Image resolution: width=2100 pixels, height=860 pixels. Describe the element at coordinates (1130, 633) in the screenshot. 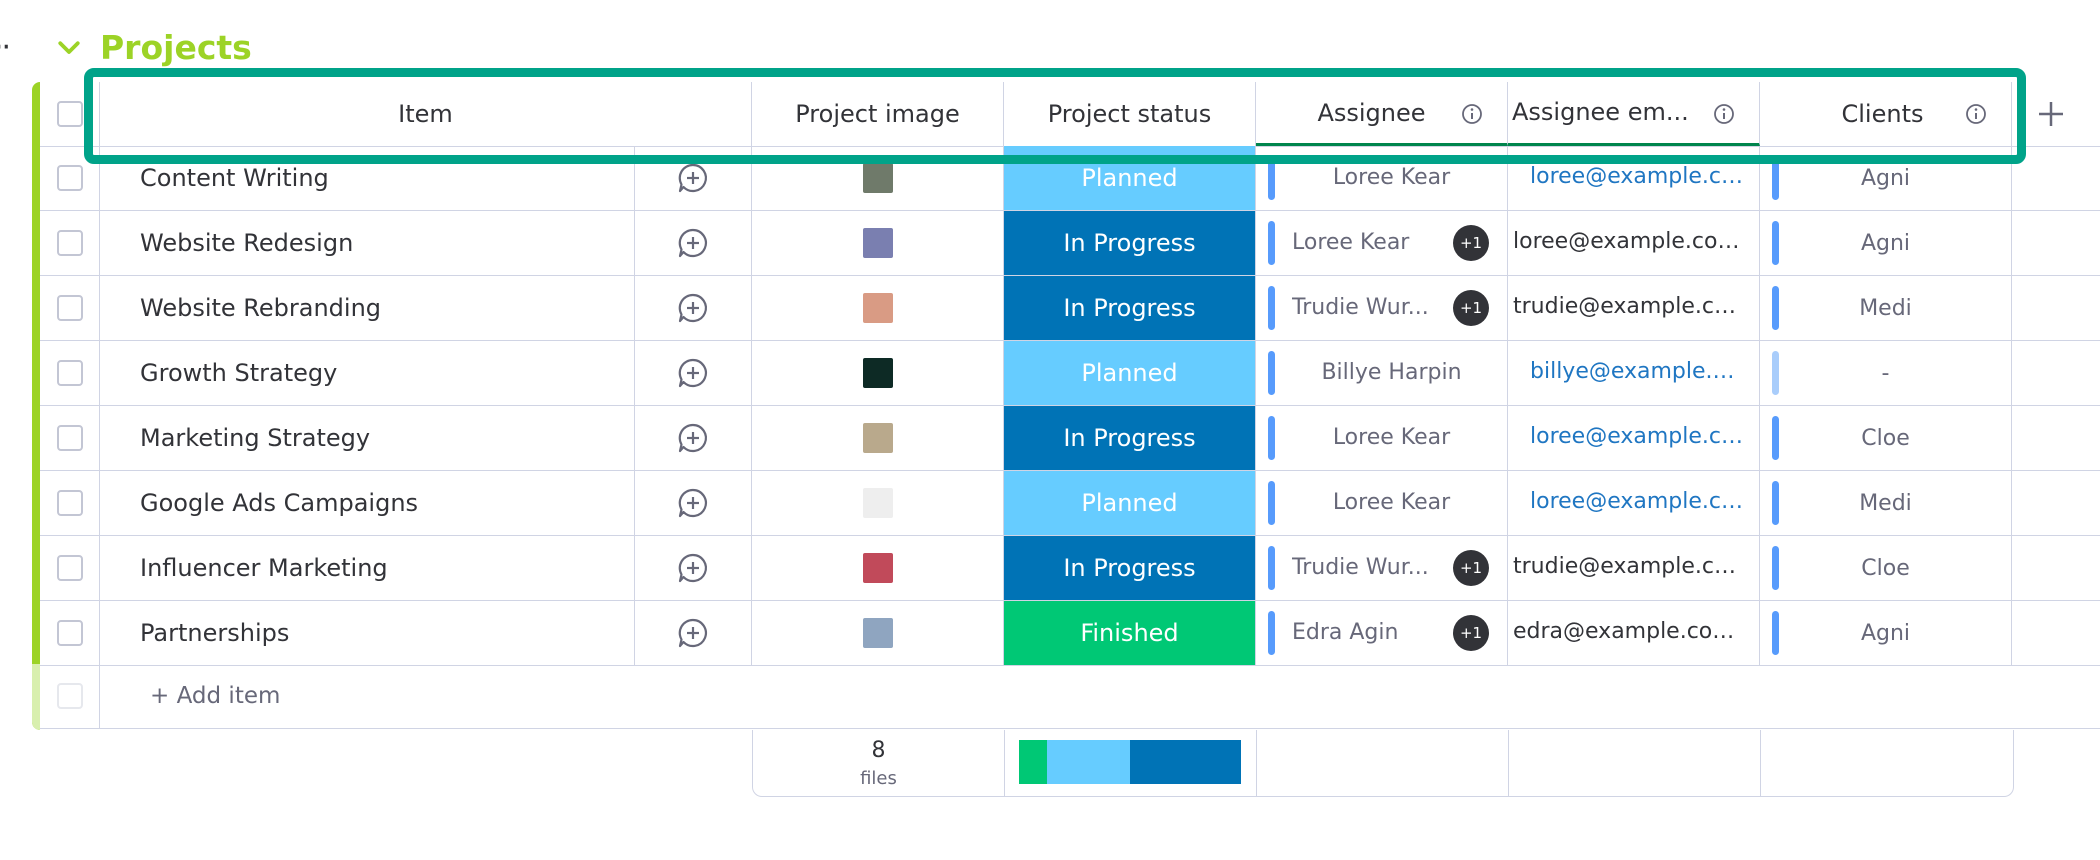

I see `status-cell: Finished` at that location.